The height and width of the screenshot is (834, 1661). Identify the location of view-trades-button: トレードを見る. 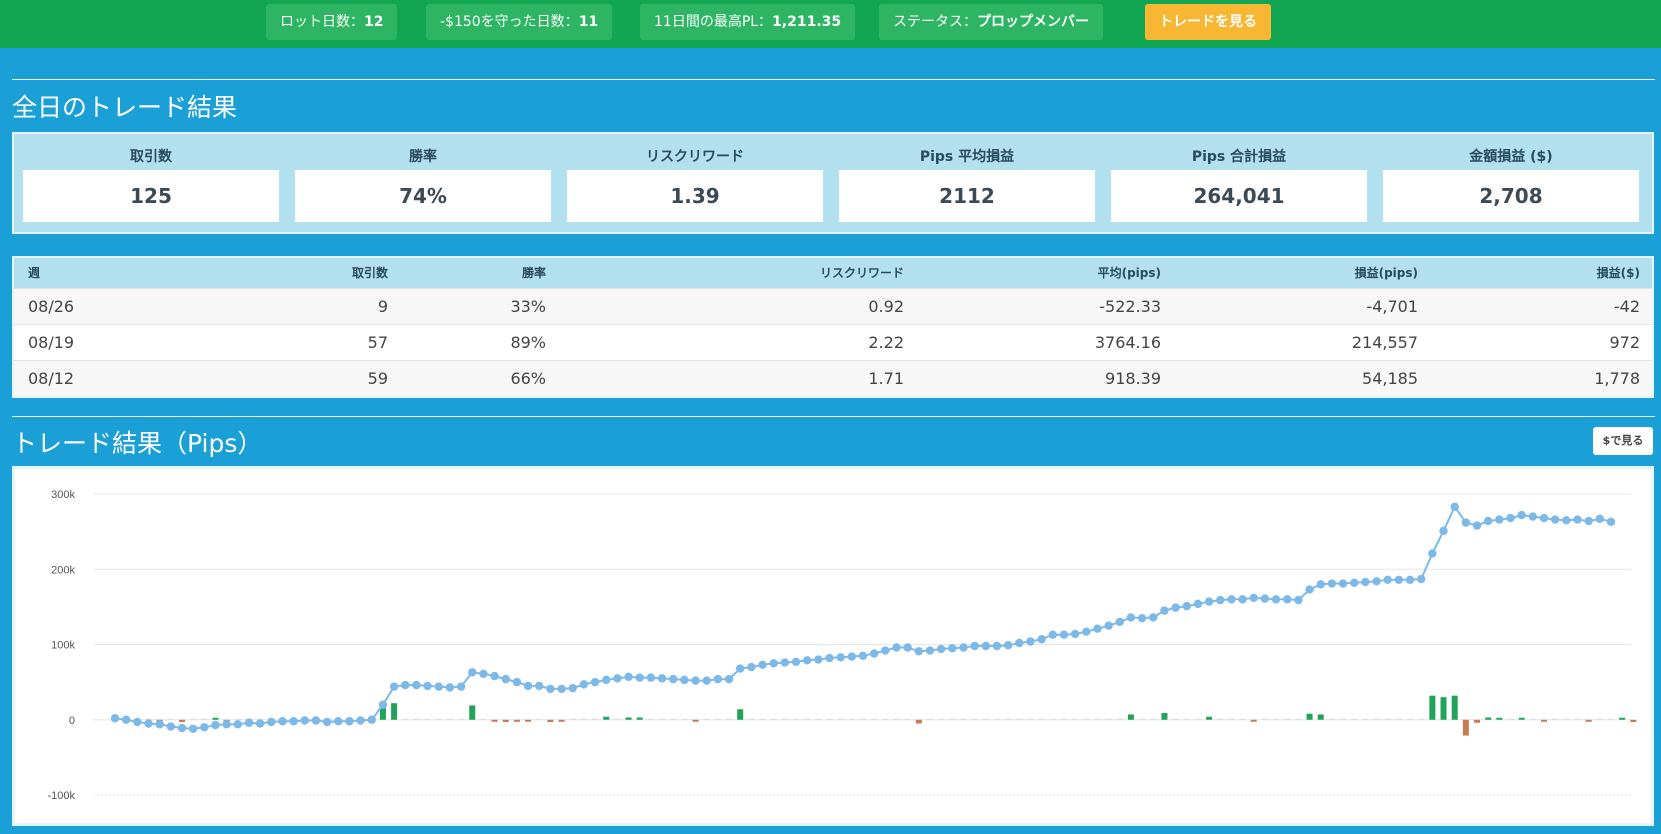
(1208, 22).